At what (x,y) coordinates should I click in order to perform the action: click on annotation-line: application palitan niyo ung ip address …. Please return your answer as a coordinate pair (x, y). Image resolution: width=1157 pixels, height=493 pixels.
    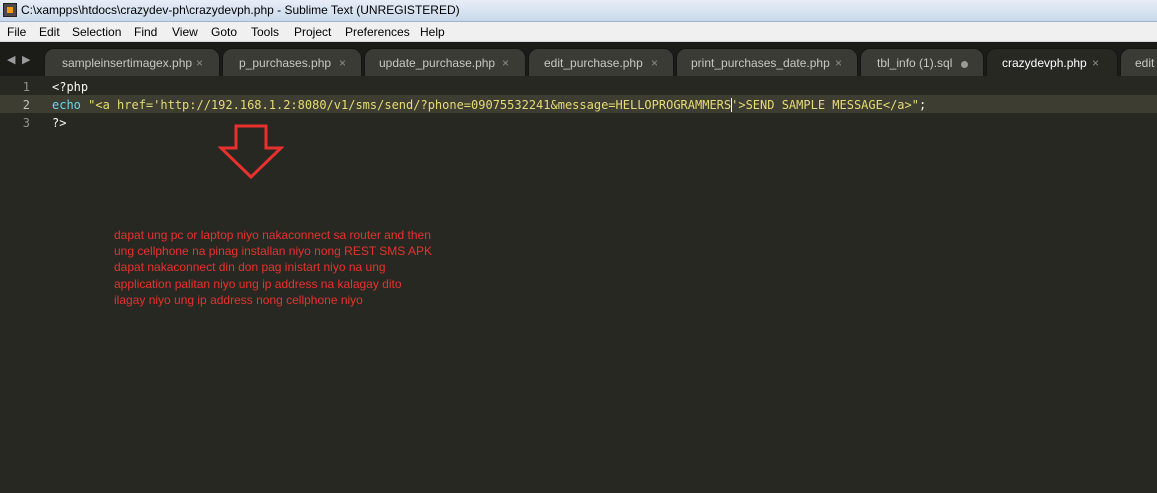
    Looking at the image, I should click on (258, 283).